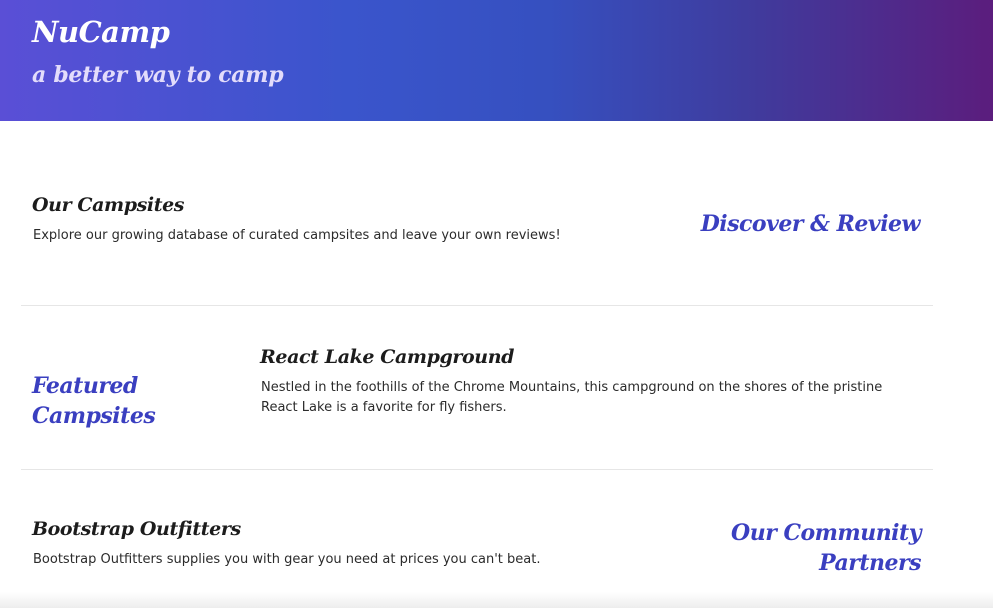 The width and height of the screenshot is (993, 608). Describe the element at coordinates (496, 600) in the screenshot. I see `bottom-fade` at that location.